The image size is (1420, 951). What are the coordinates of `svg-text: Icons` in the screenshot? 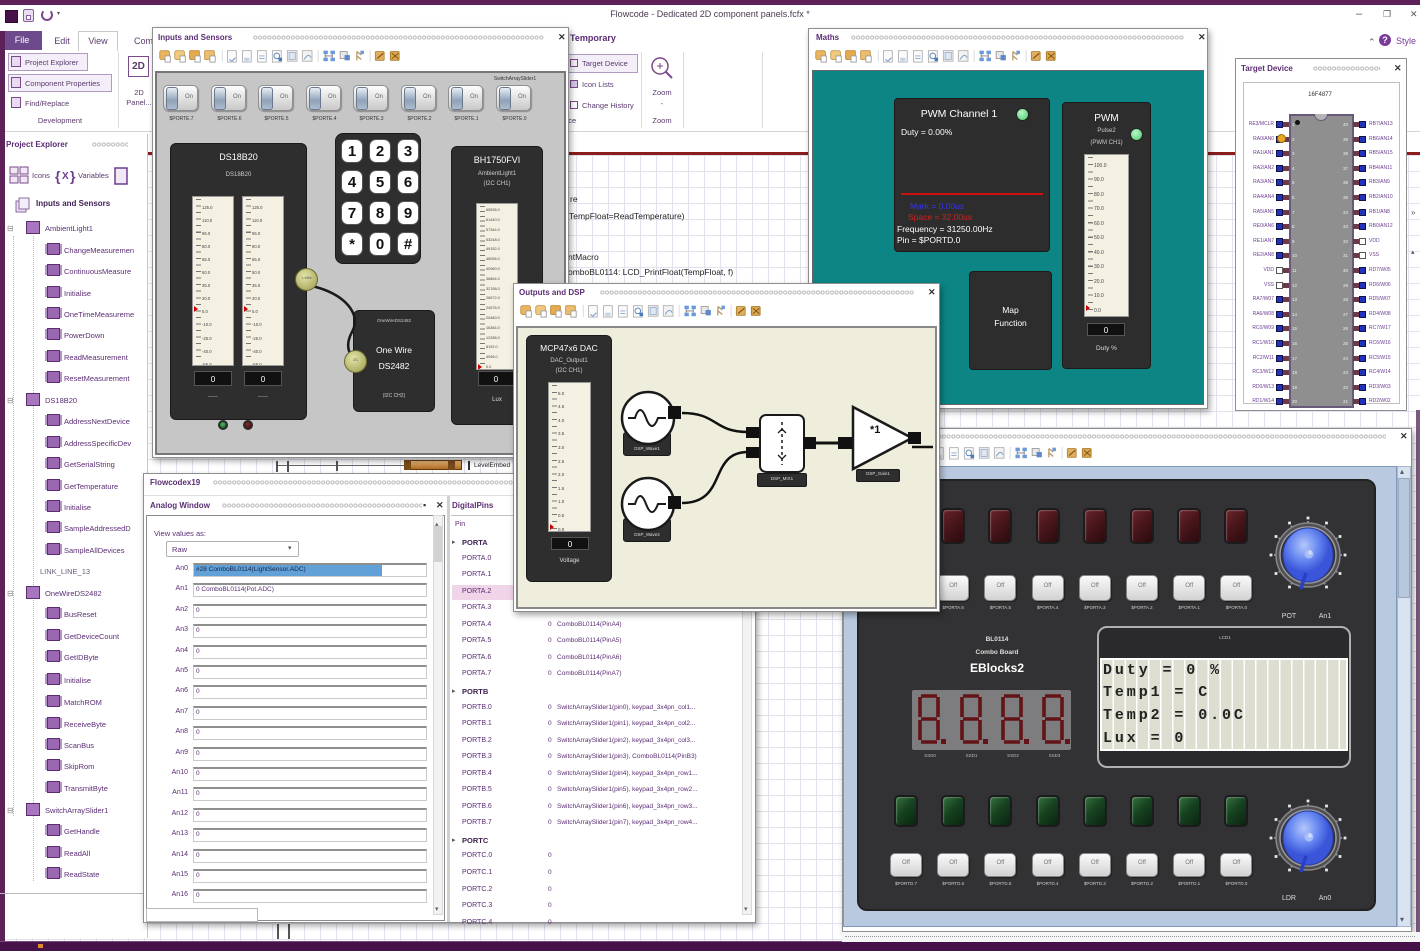 It's located at (41, 175).